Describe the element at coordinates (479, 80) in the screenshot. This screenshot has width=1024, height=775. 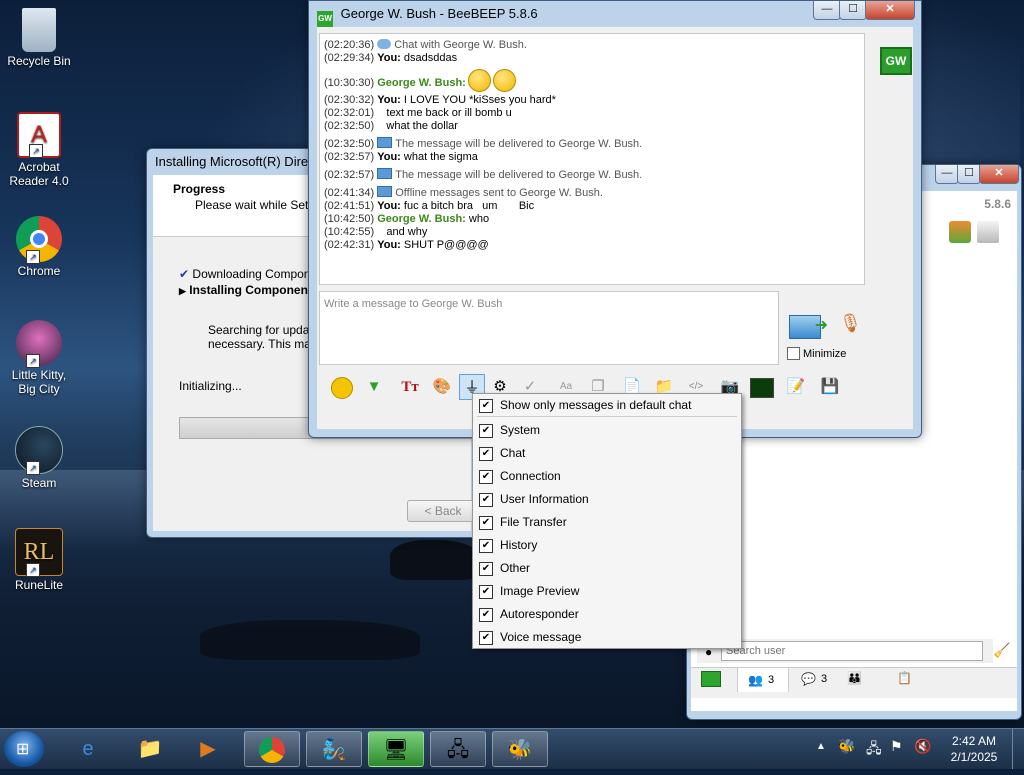
I see `emoji-icon` at that location.